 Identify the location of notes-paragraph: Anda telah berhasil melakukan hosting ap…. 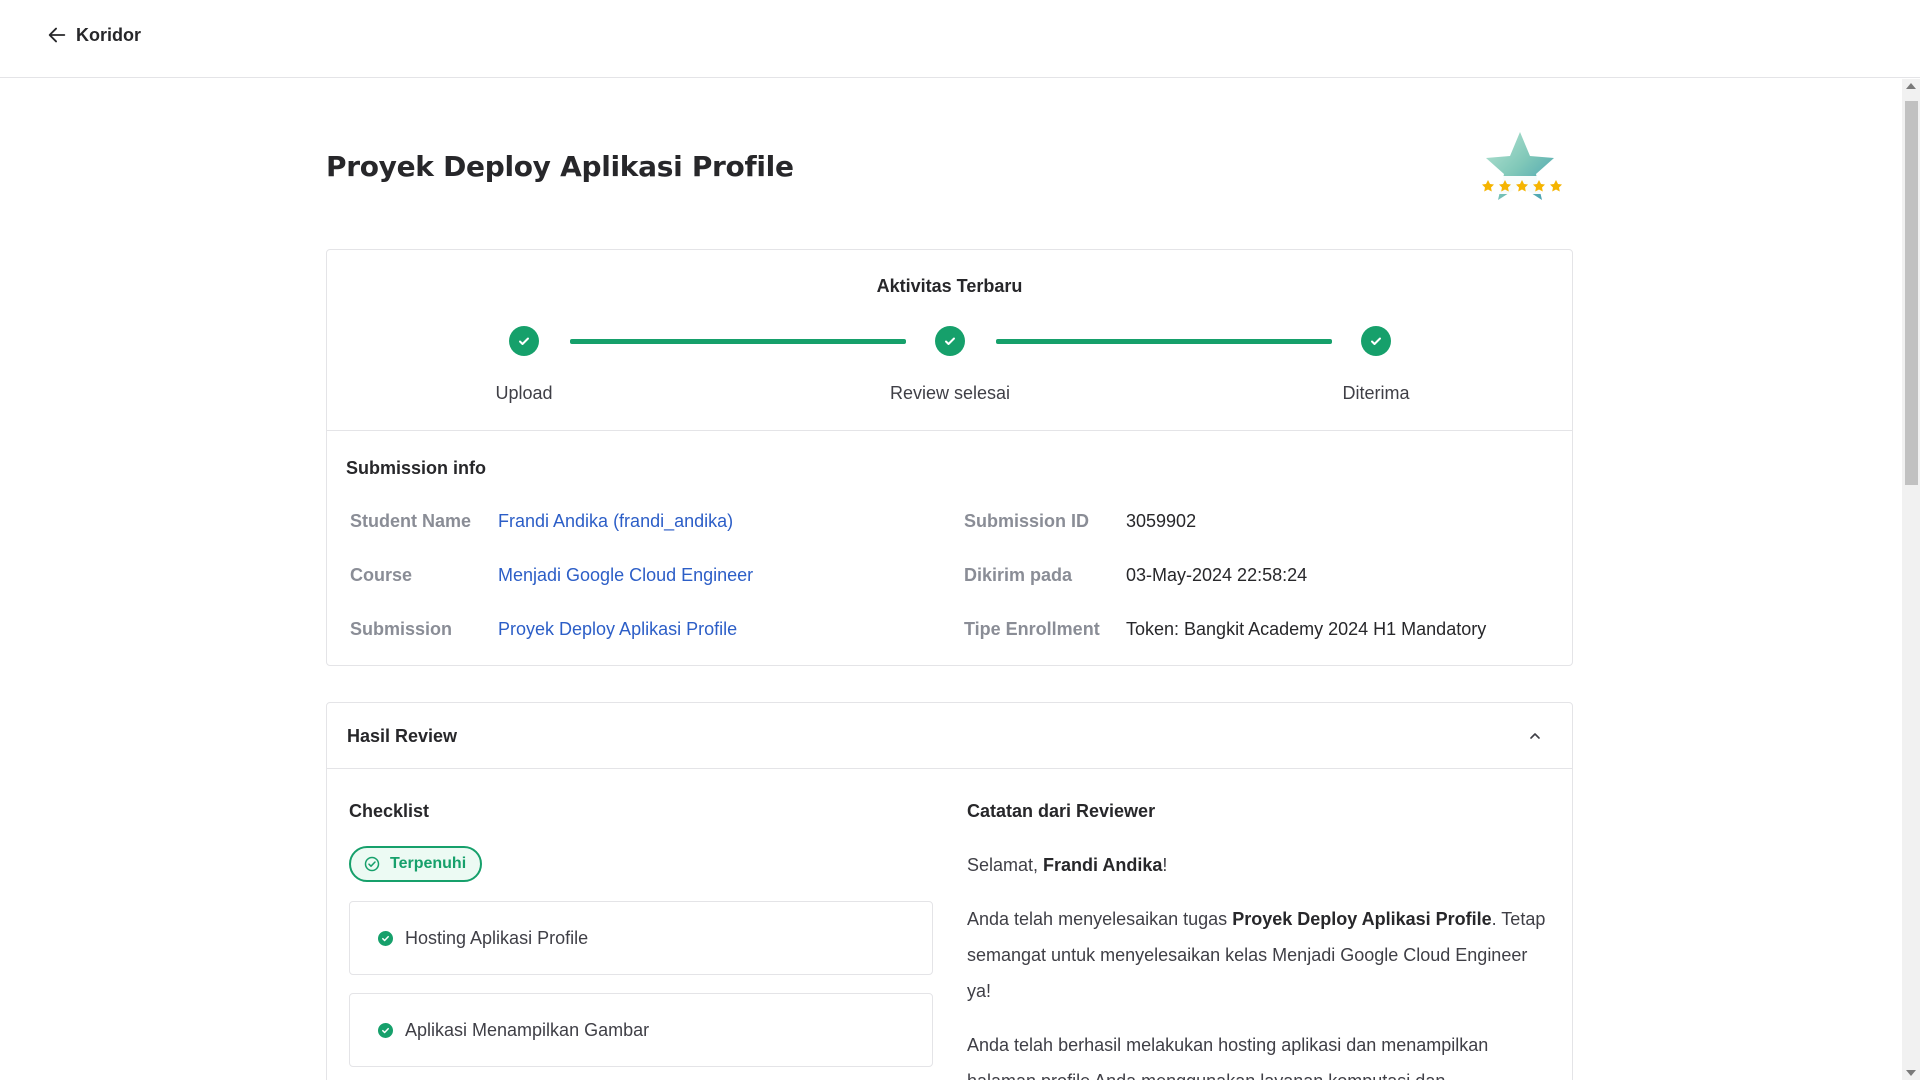
(1228, 1057).